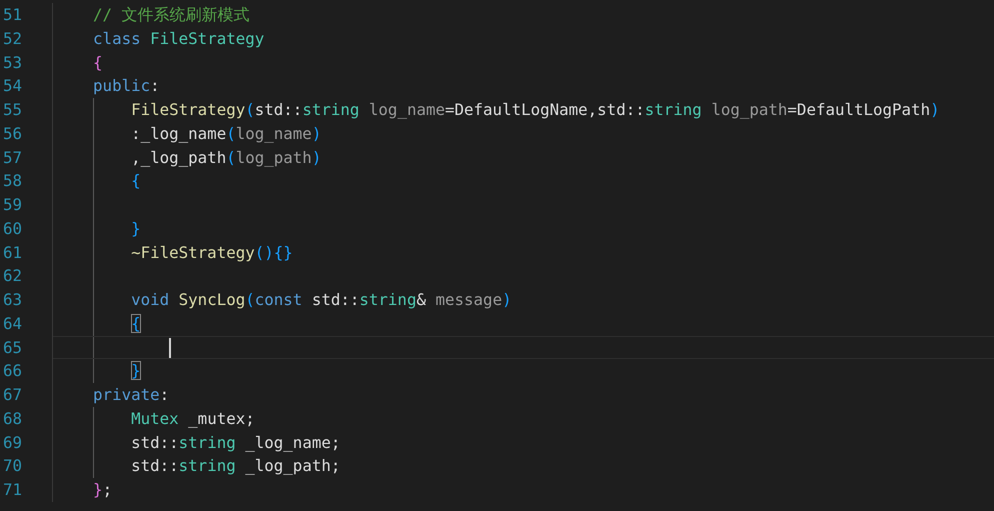 The width and height of the screenshot is (994, 511). I want to click on line-number: 71, so click(26, 490).